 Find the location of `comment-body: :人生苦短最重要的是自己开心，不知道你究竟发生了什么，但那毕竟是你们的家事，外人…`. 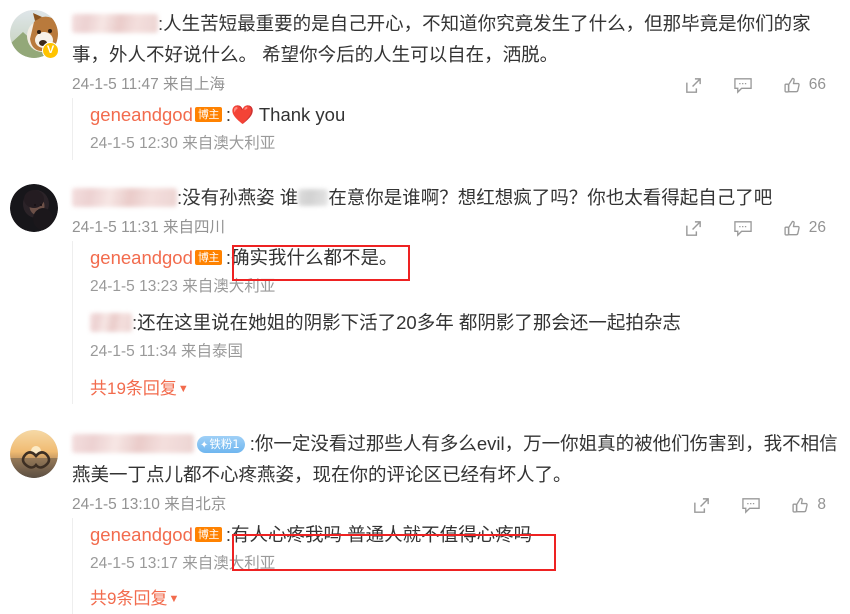

comment-body: :人生苦短最重要的是自己开心，不知道你究竟发生了什么，但那毕竟是你们的家事，外人… is located at coordinates (455, 53).